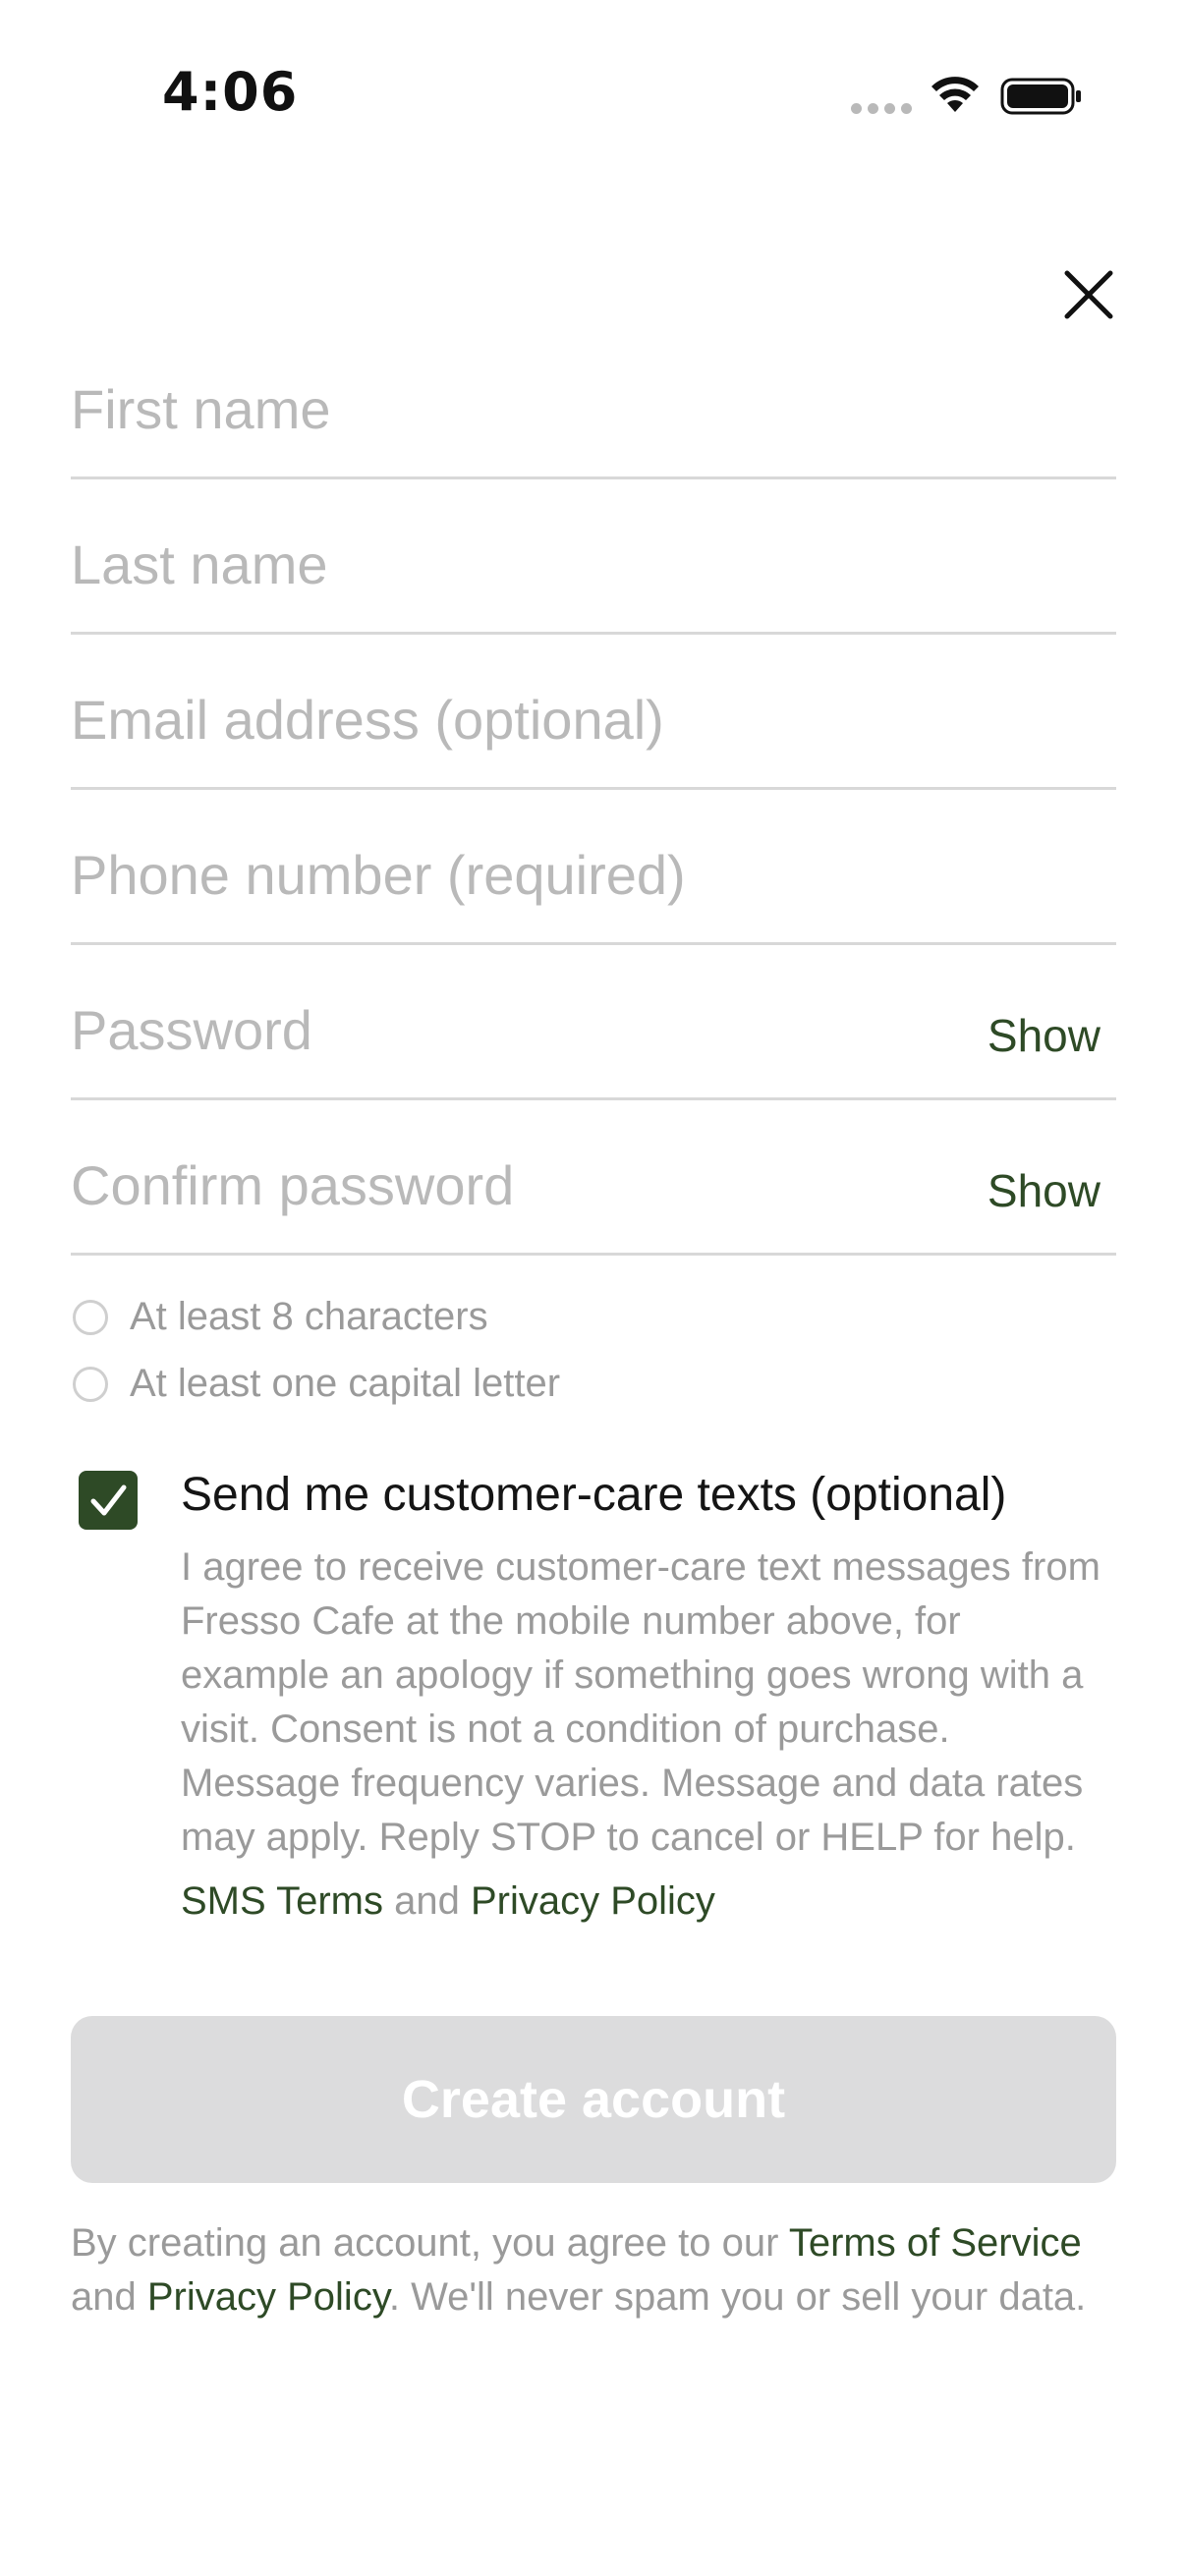 The height and width of the screenshot is (2576, 1185). Describe the element at coordinates (1044, 1190) in the screenshot. I see `confirm-password-show-button: Show` at that location.